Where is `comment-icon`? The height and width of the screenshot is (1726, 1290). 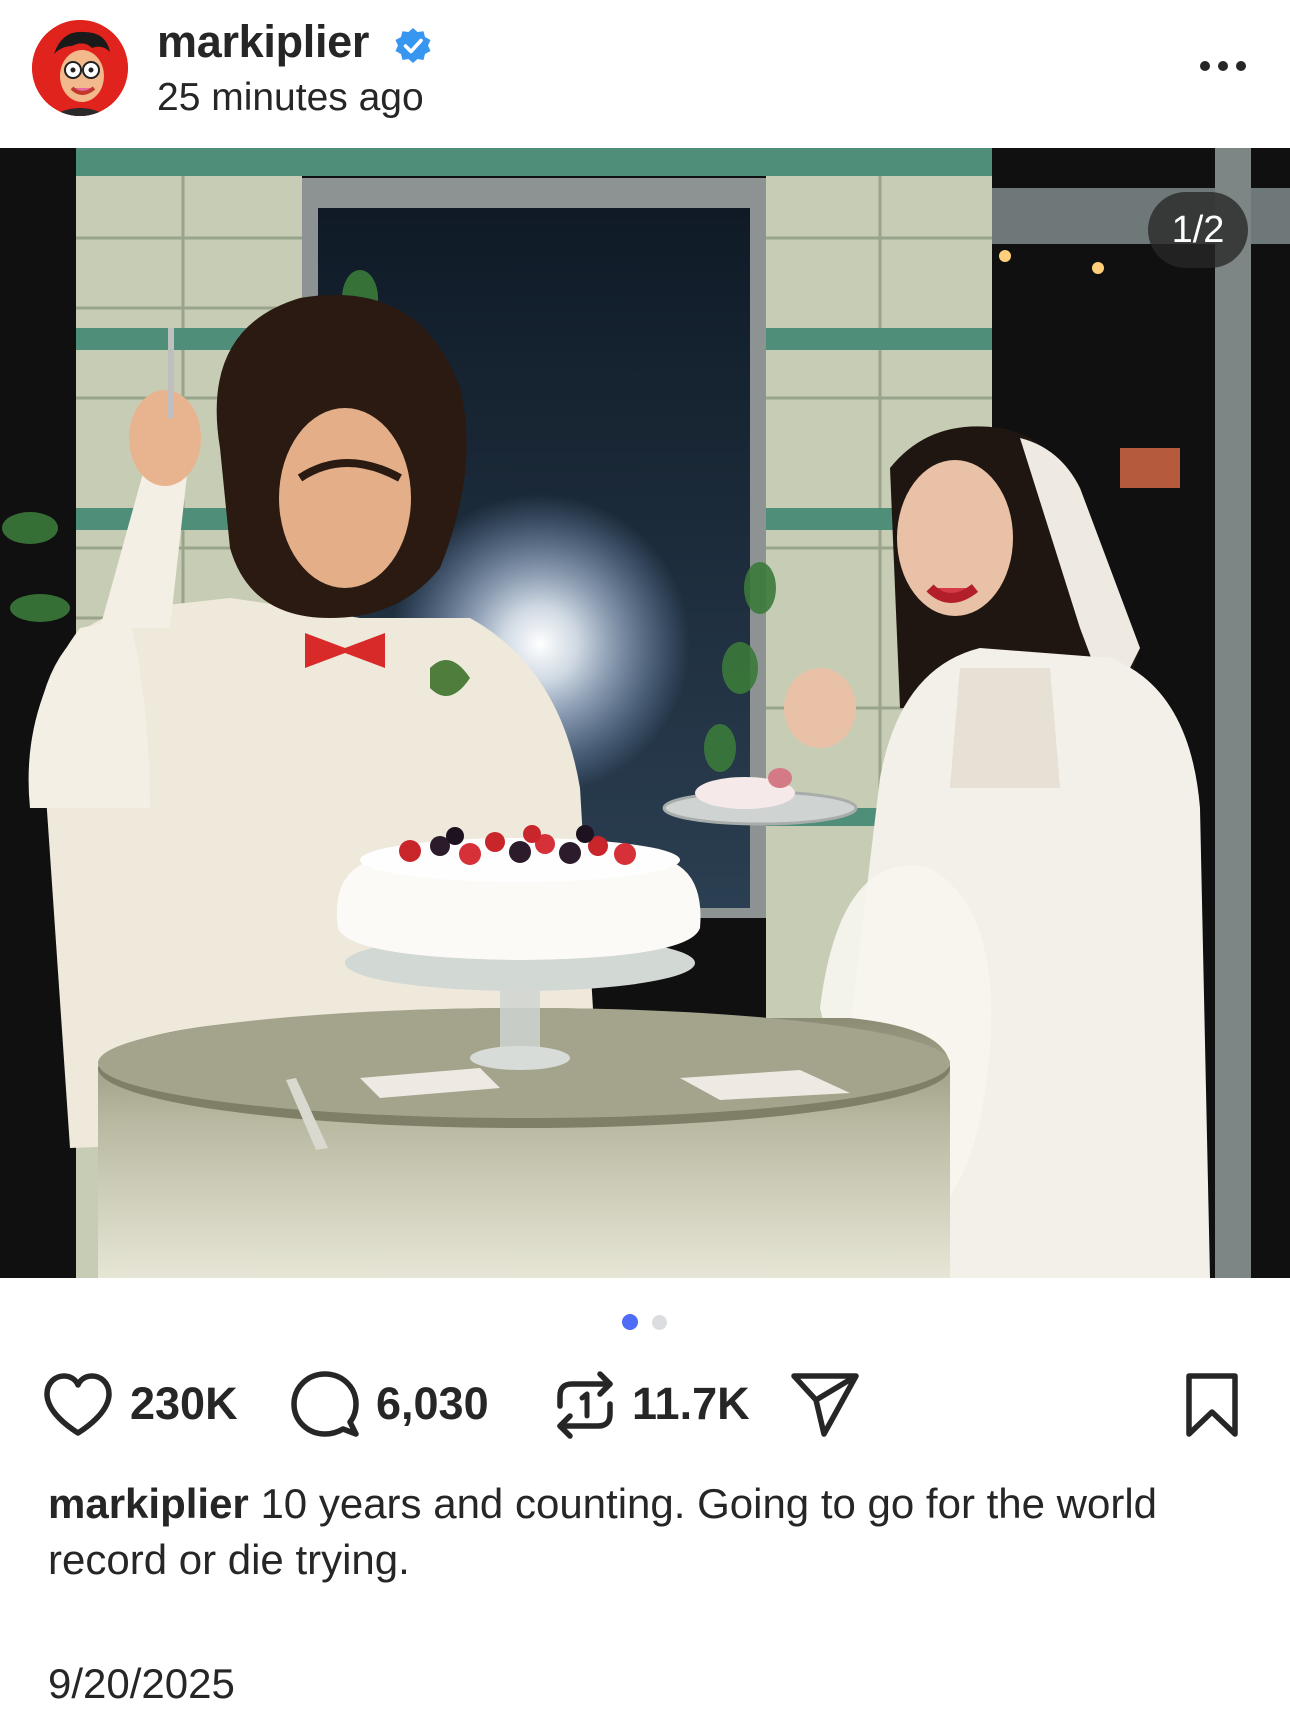
comment-icon is located at coordinates (325, 1405).